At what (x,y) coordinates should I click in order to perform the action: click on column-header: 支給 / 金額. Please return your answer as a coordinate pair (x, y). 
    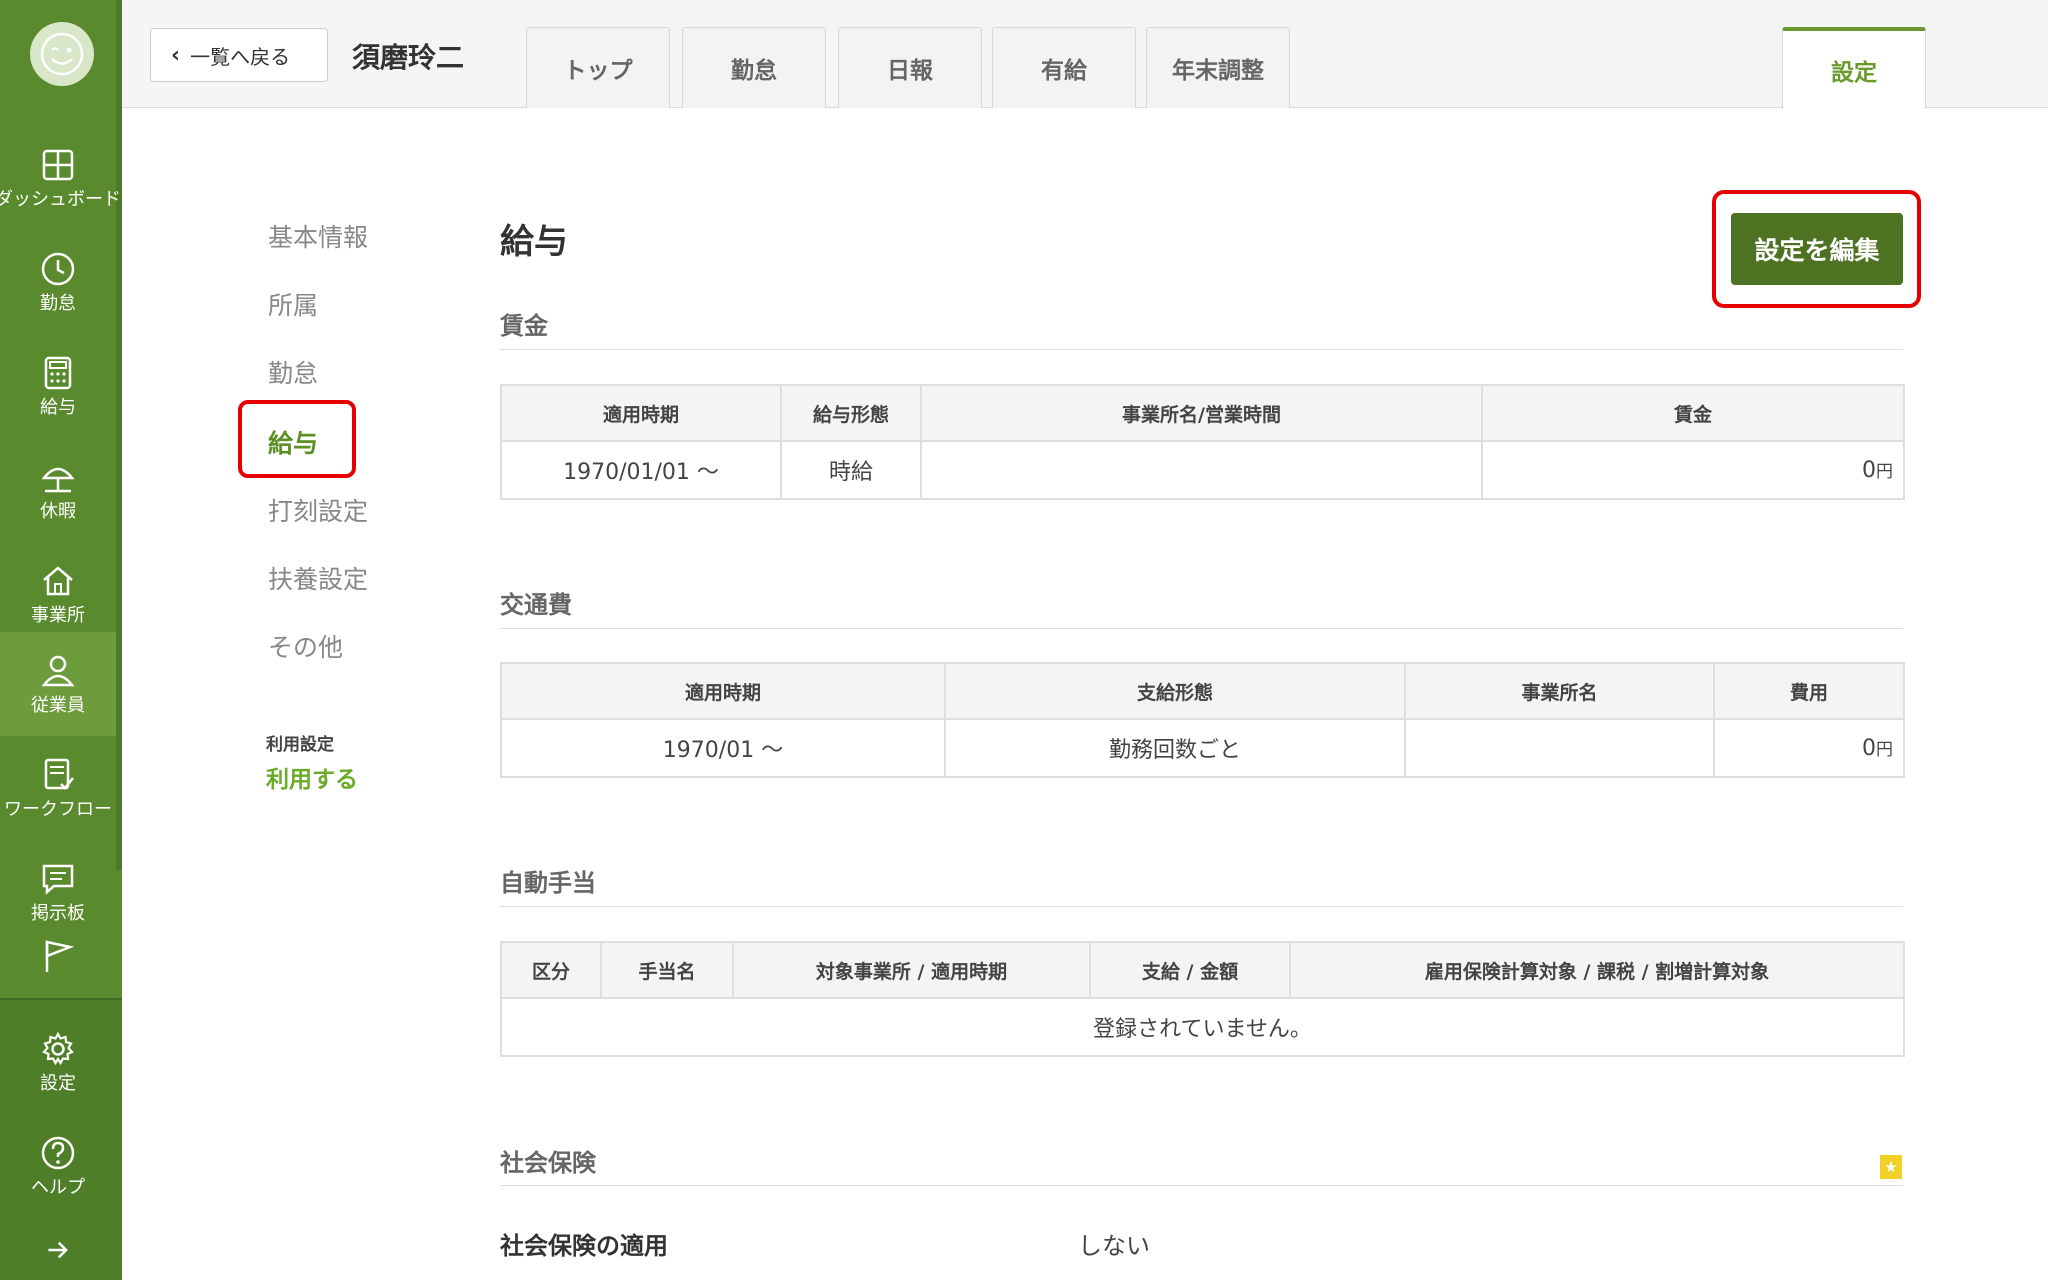
    Looking at the image, I should click on (1190, 970).